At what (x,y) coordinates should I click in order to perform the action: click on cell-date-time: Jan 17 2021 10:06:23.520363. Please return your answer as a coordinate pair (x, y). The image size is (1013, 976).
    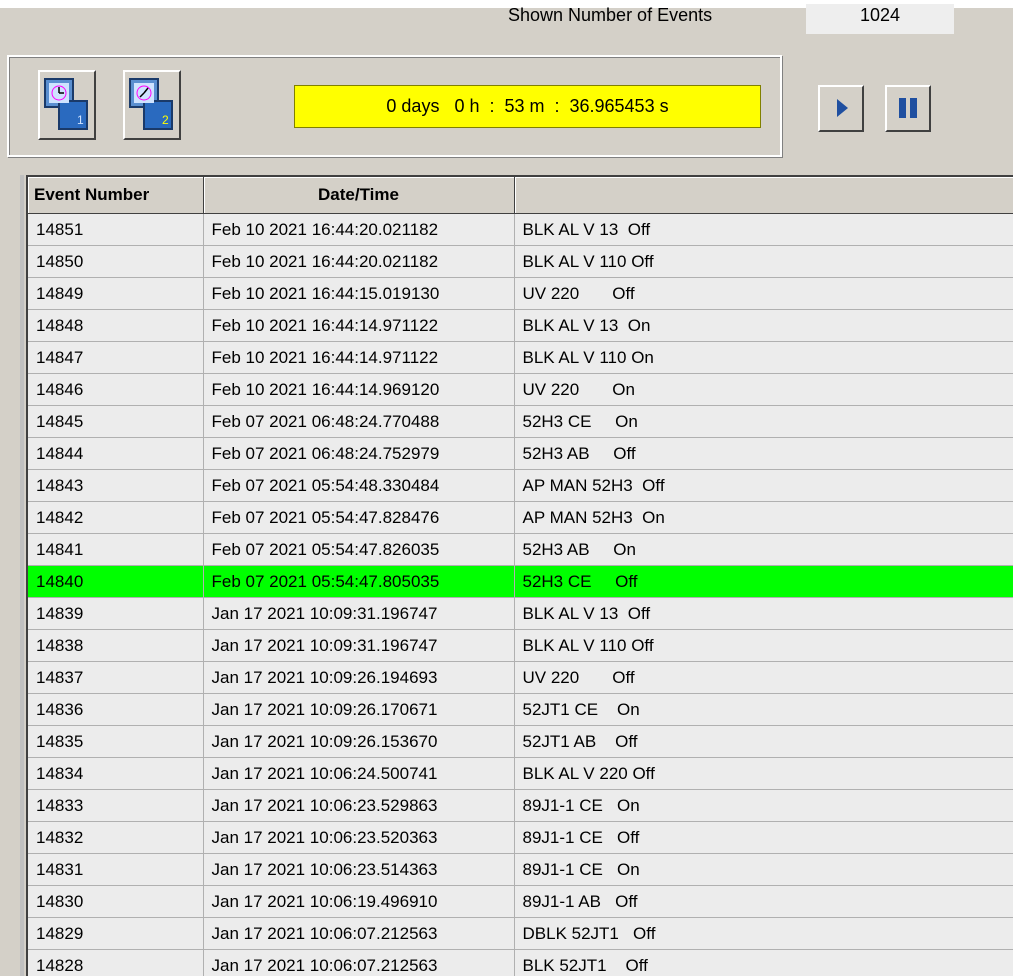
    Looking at the image, I should click on (359, 837).